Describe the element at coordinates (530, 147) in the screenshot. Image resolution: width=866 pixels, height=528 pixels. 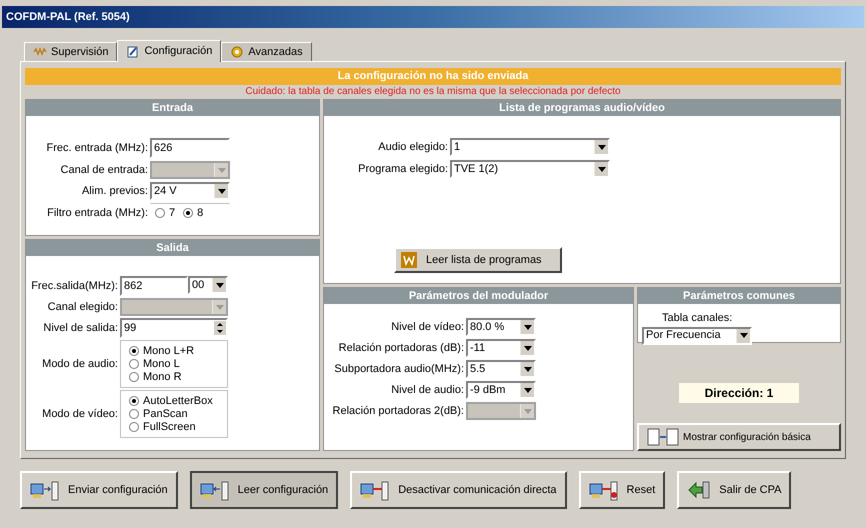
I see `dropdown: 1` at that location.